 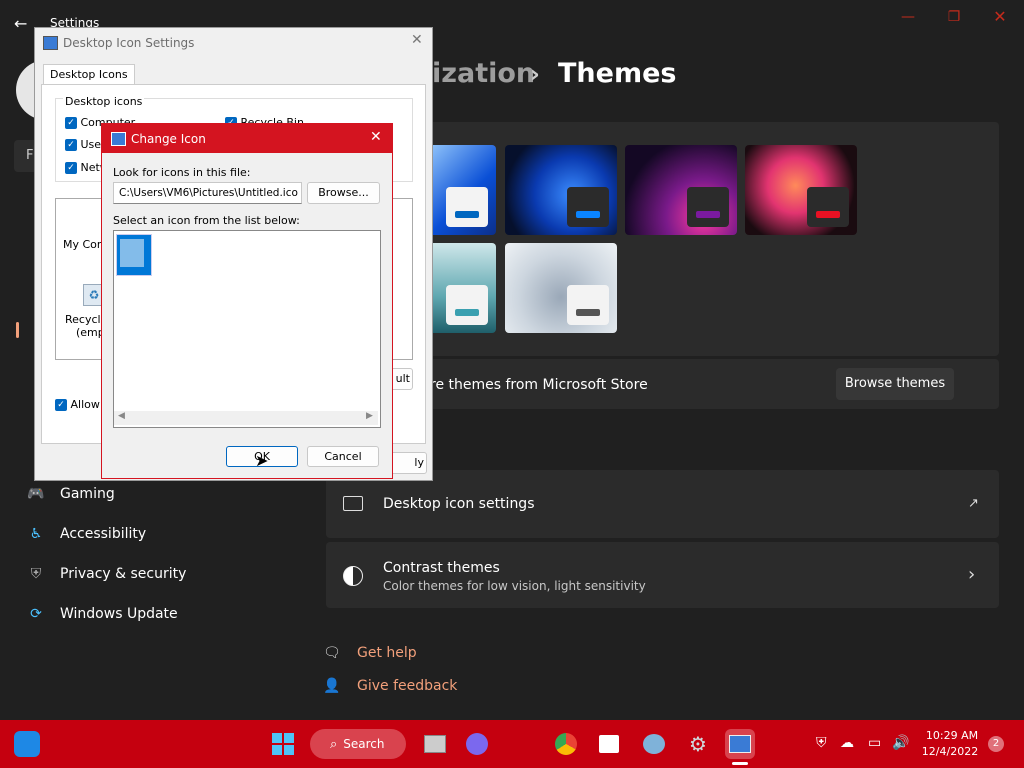 What do you see at coordinates (609, 744) in the screenshot?
I see `store-icon` at bounding box center [609, 744].